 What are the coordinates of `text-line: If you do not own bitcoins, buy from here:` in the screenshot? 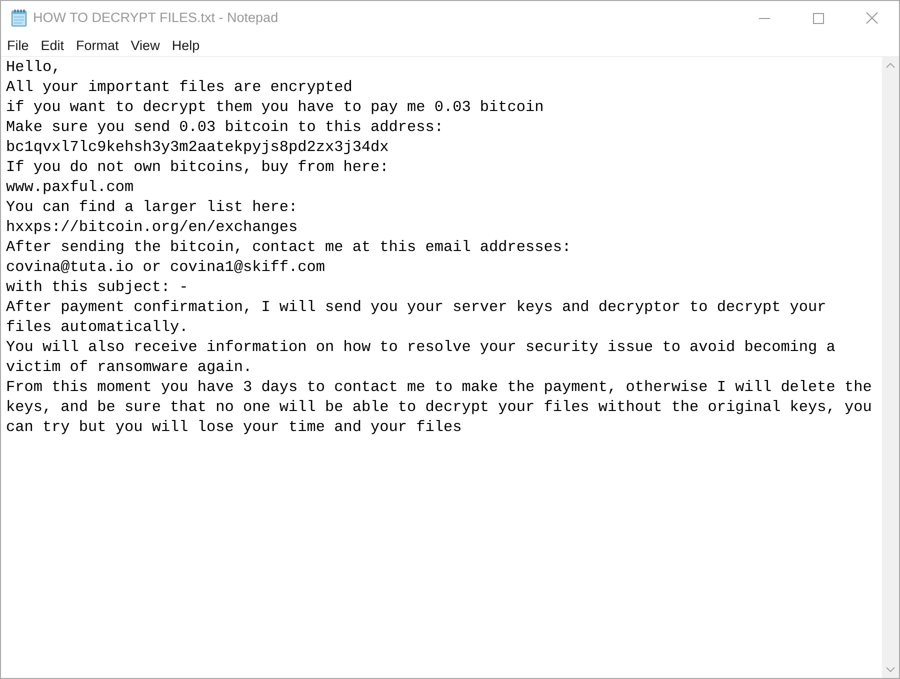 It's located at (198, 167).